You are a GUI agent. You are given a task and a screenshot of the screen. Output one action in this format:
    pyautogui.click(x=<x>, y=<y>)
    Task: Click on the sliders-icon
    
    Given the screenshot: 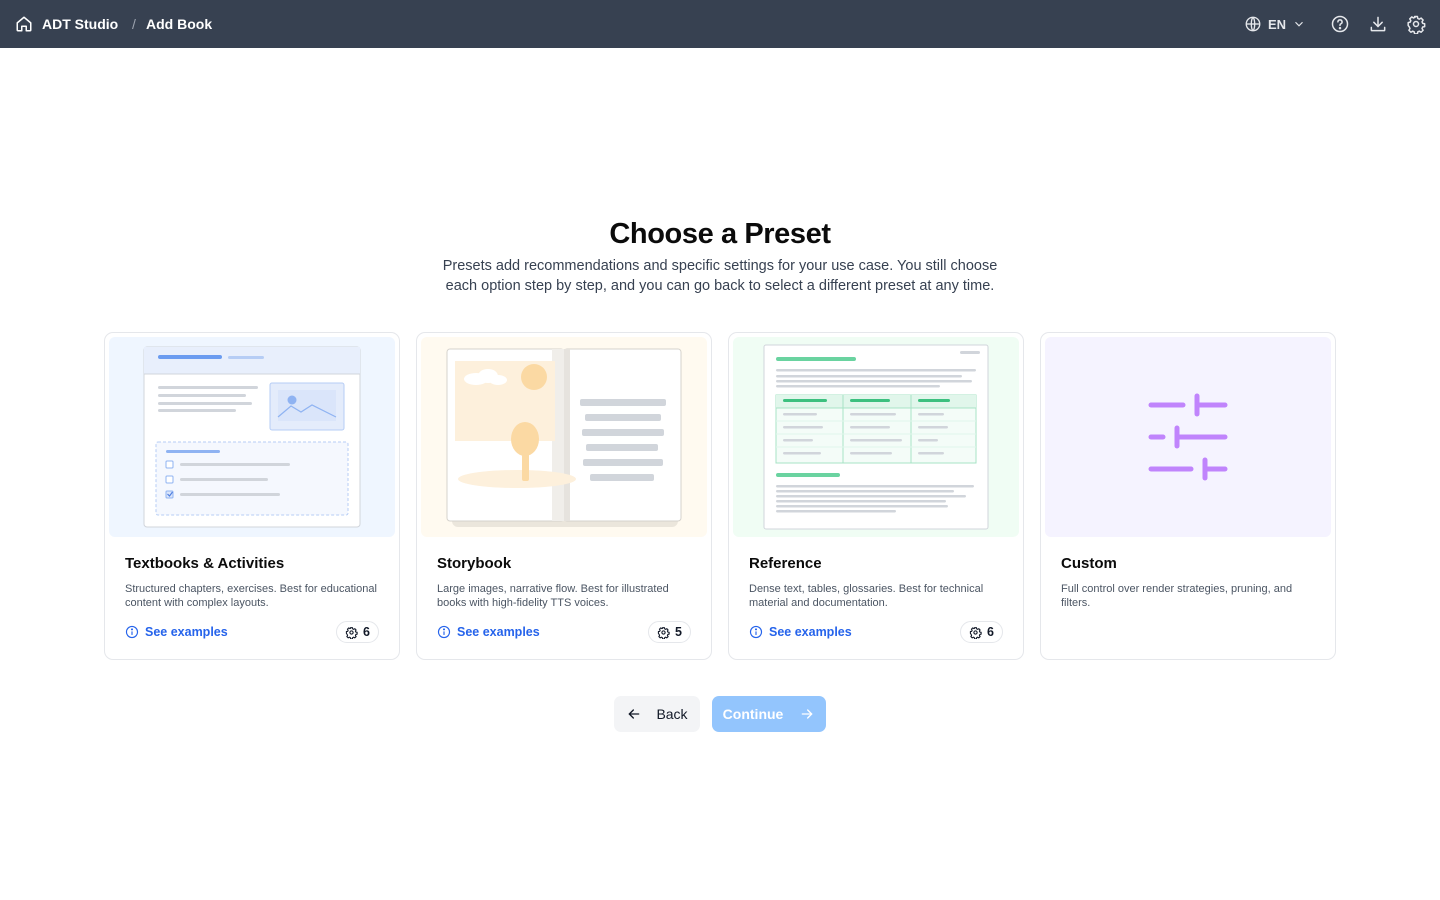 What is the action you would take?
    pyautogui.click(x=1188, y=437)
    